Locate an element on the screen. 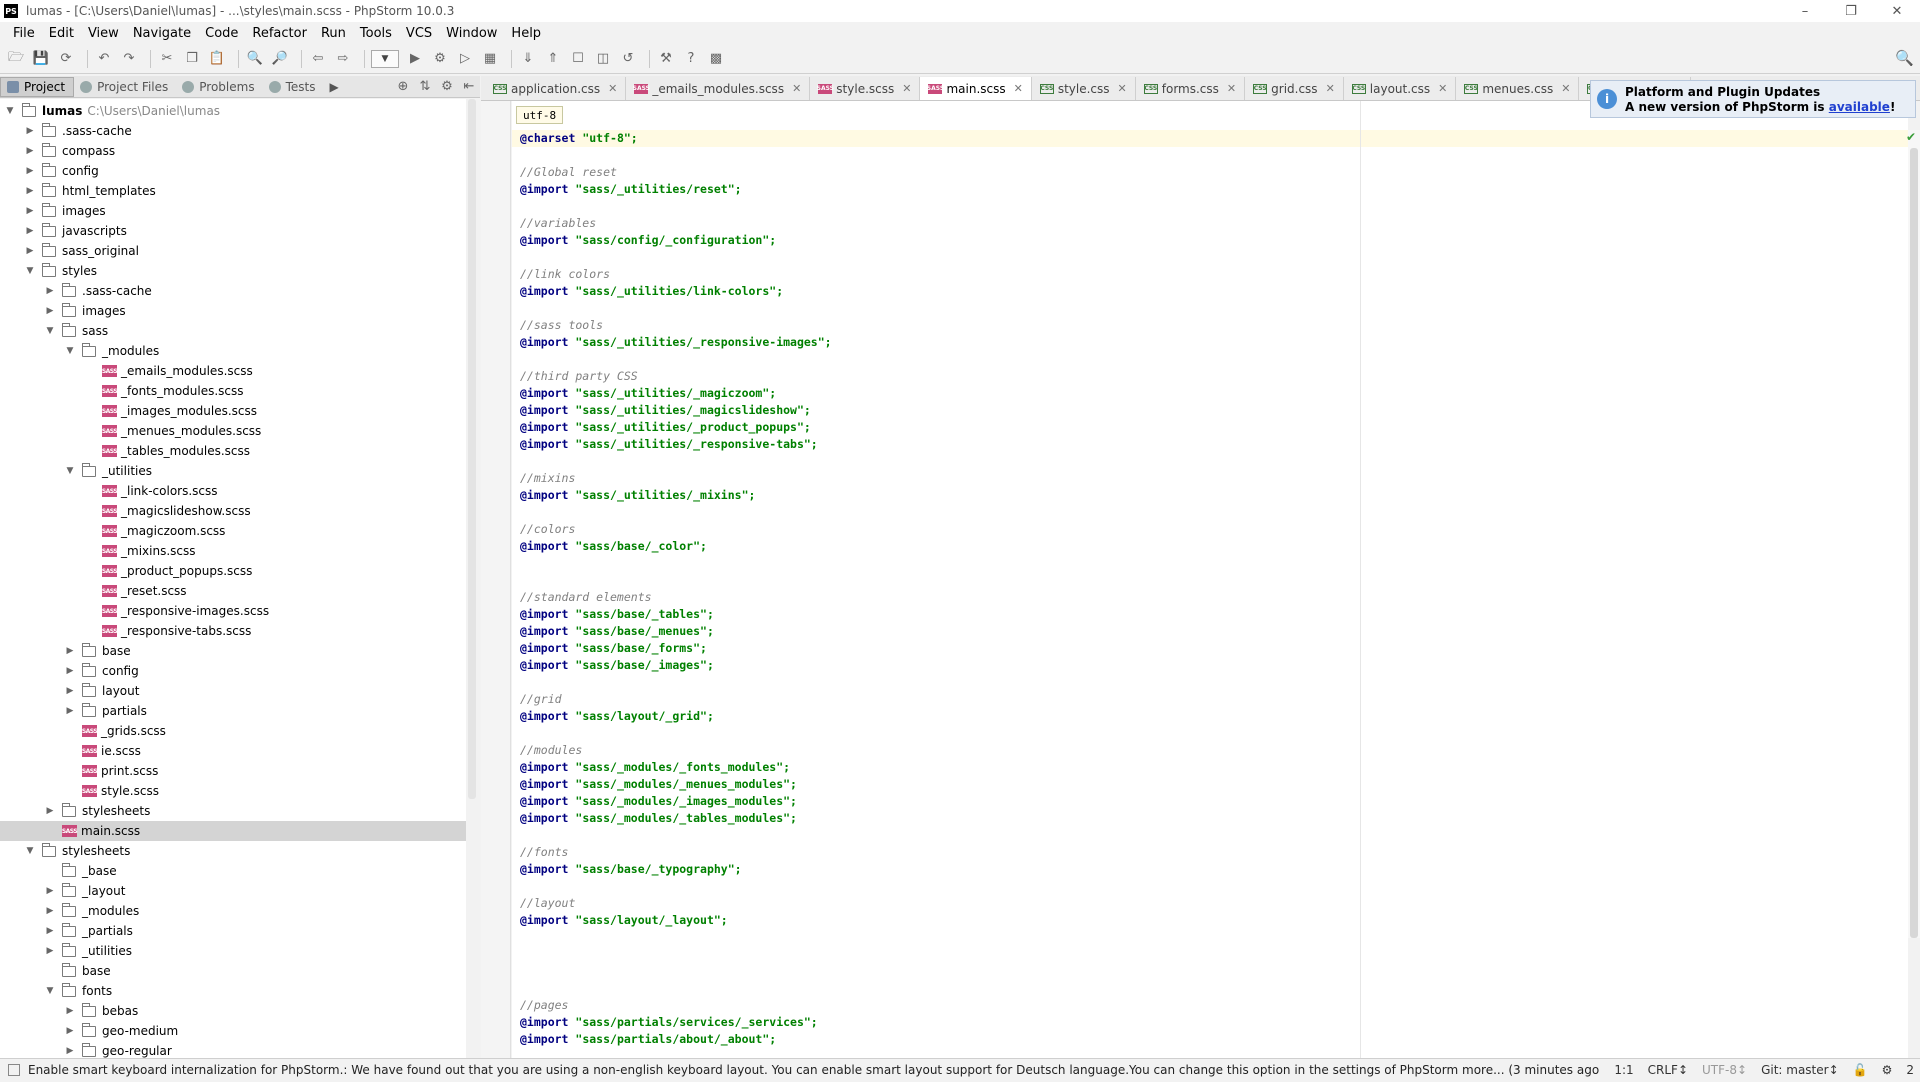  code-import-line: @import "sass/layout/_layout"; is located at coordinates (624, 920).